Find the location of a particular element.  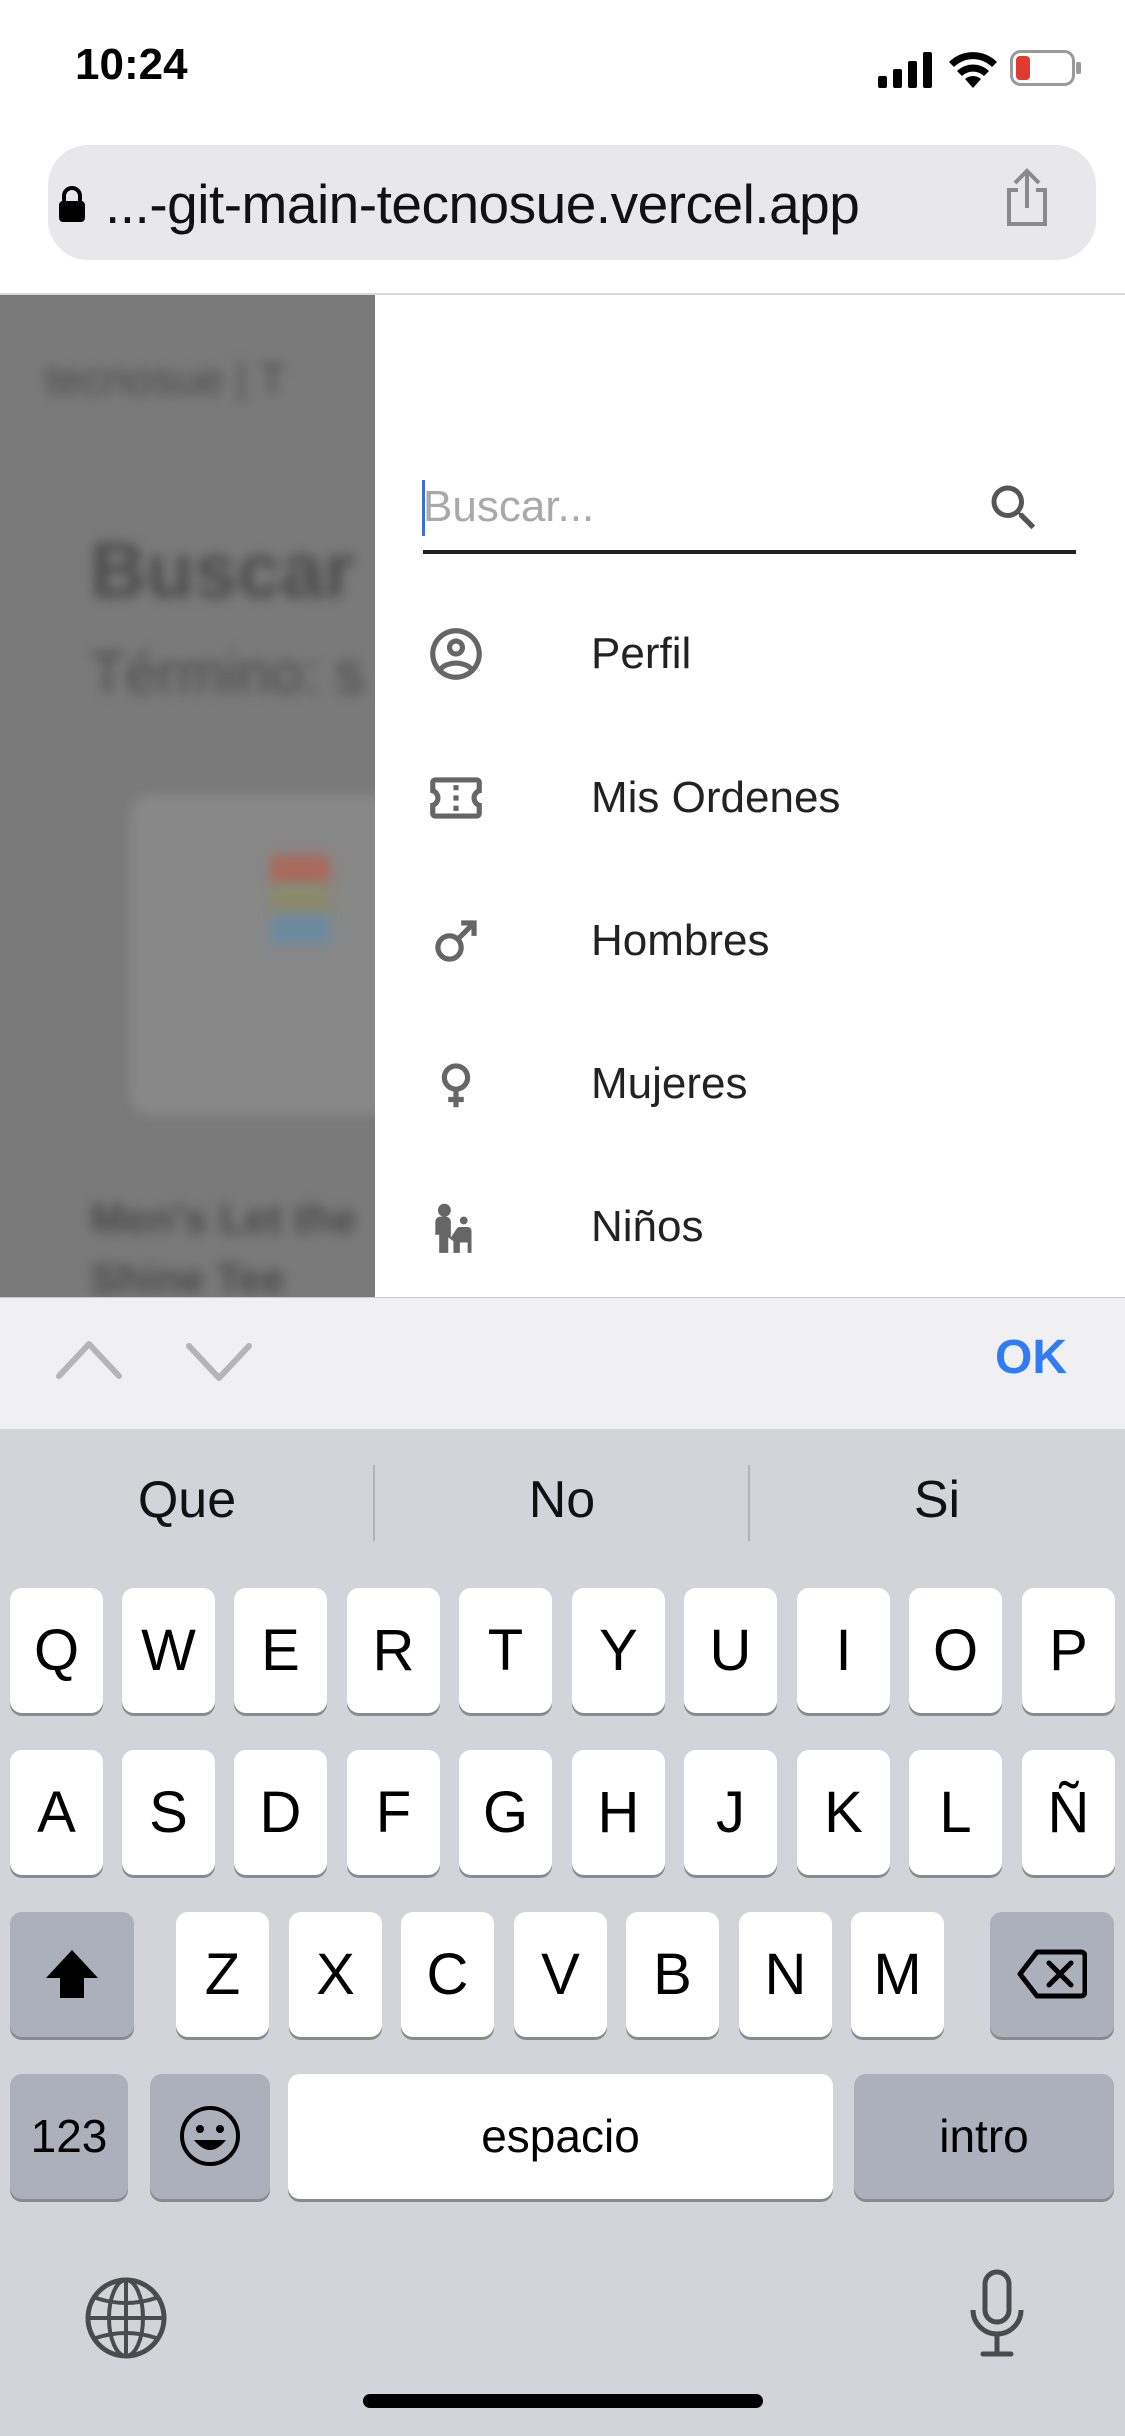

background-stripe-blue is located at coordinates (300, 929).